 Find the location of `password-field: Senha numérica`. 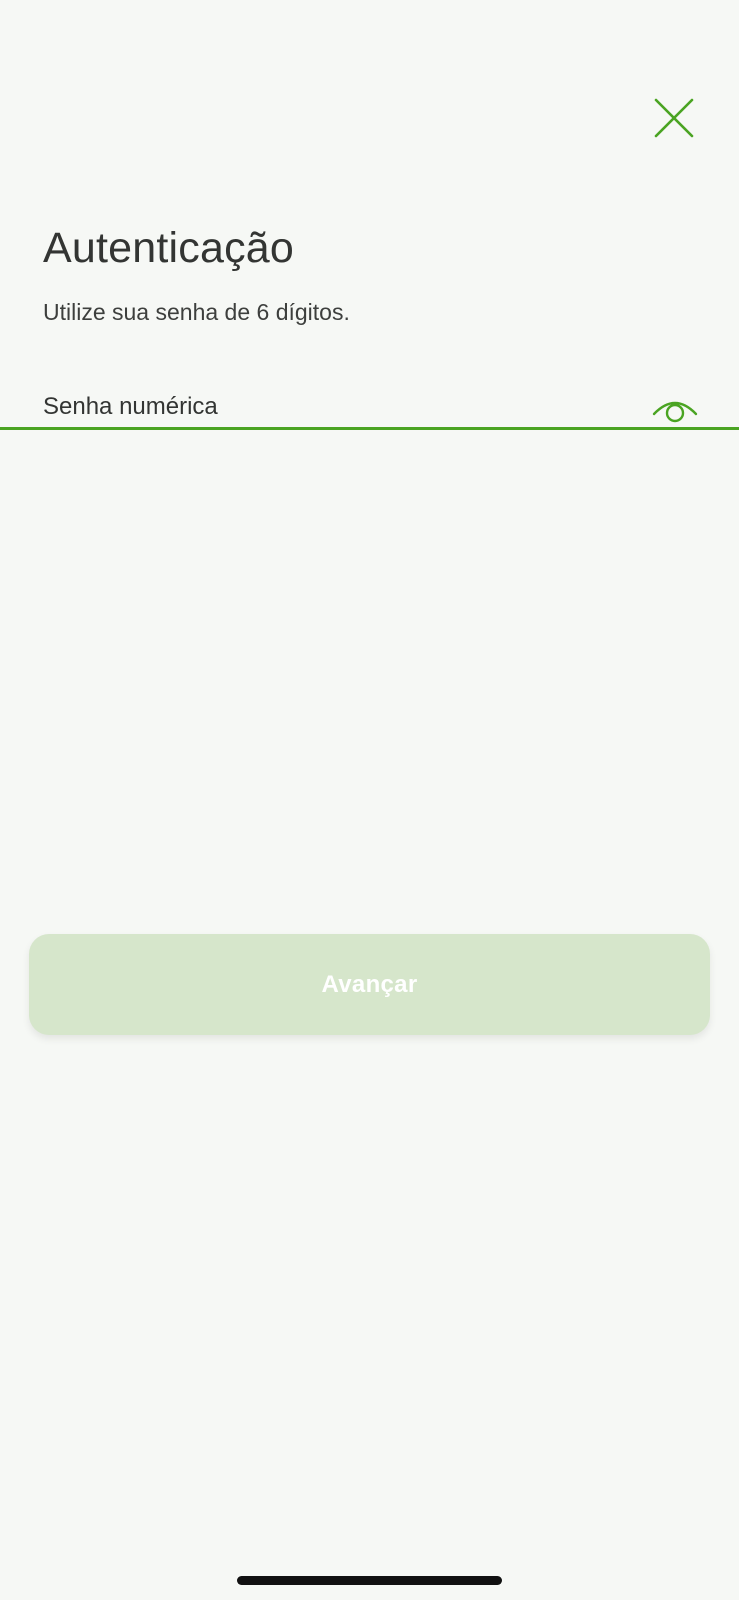

password-field: Senha numérica is located at coordinates (369, 406).